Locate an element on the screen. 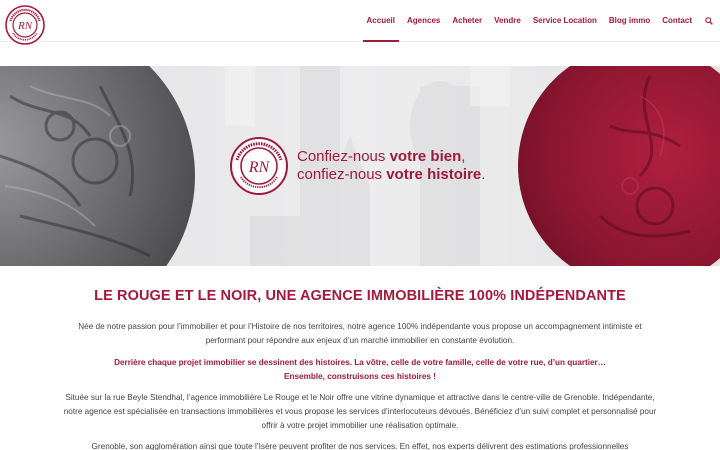  tagline-line-1: Confiez-nous votre bien, is located at coordinates (381, 156).